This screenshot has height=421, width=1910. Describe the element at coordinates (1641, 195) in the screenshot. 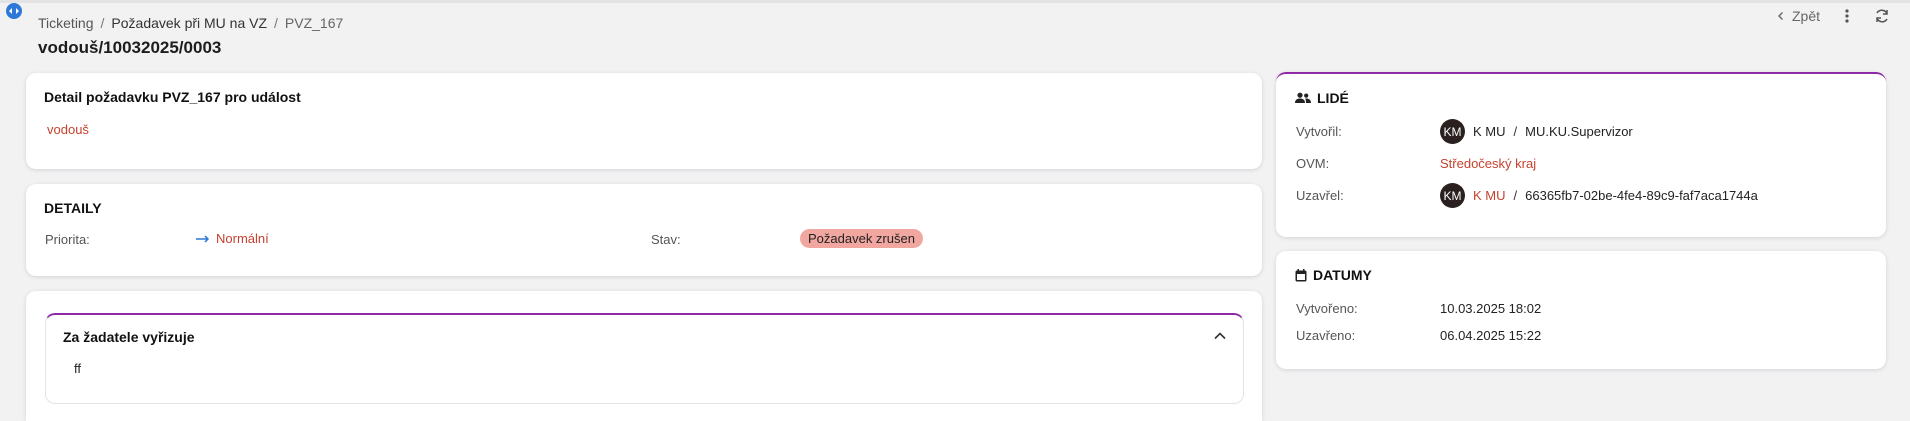

I see `closed-by-id: 66365fb7-02be-4fe4-89c9-faf7aca1744a` at that location.